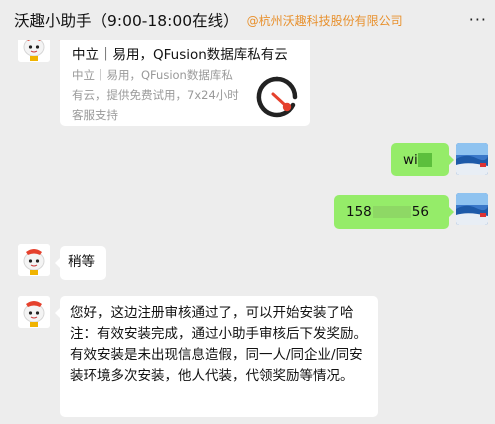 The height and width of the screenshot is (424, 495). What do you see at coordinates (410, 159) in the screenshot?
I see `message-text: wi` at bounding box center [410, 159].